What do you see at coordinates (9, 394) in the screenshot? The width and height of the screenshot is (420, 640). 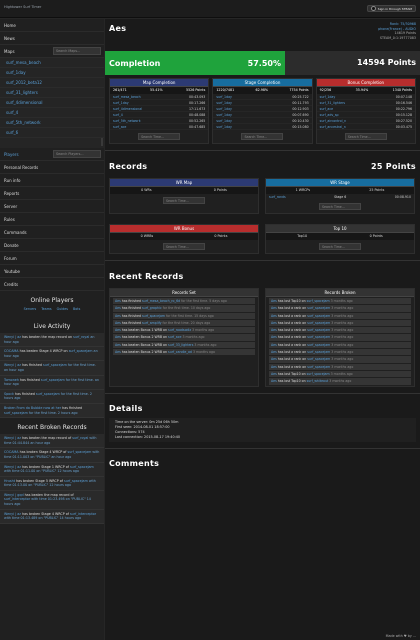 I see `player-link: Spock` at bounding box center [9, 394].